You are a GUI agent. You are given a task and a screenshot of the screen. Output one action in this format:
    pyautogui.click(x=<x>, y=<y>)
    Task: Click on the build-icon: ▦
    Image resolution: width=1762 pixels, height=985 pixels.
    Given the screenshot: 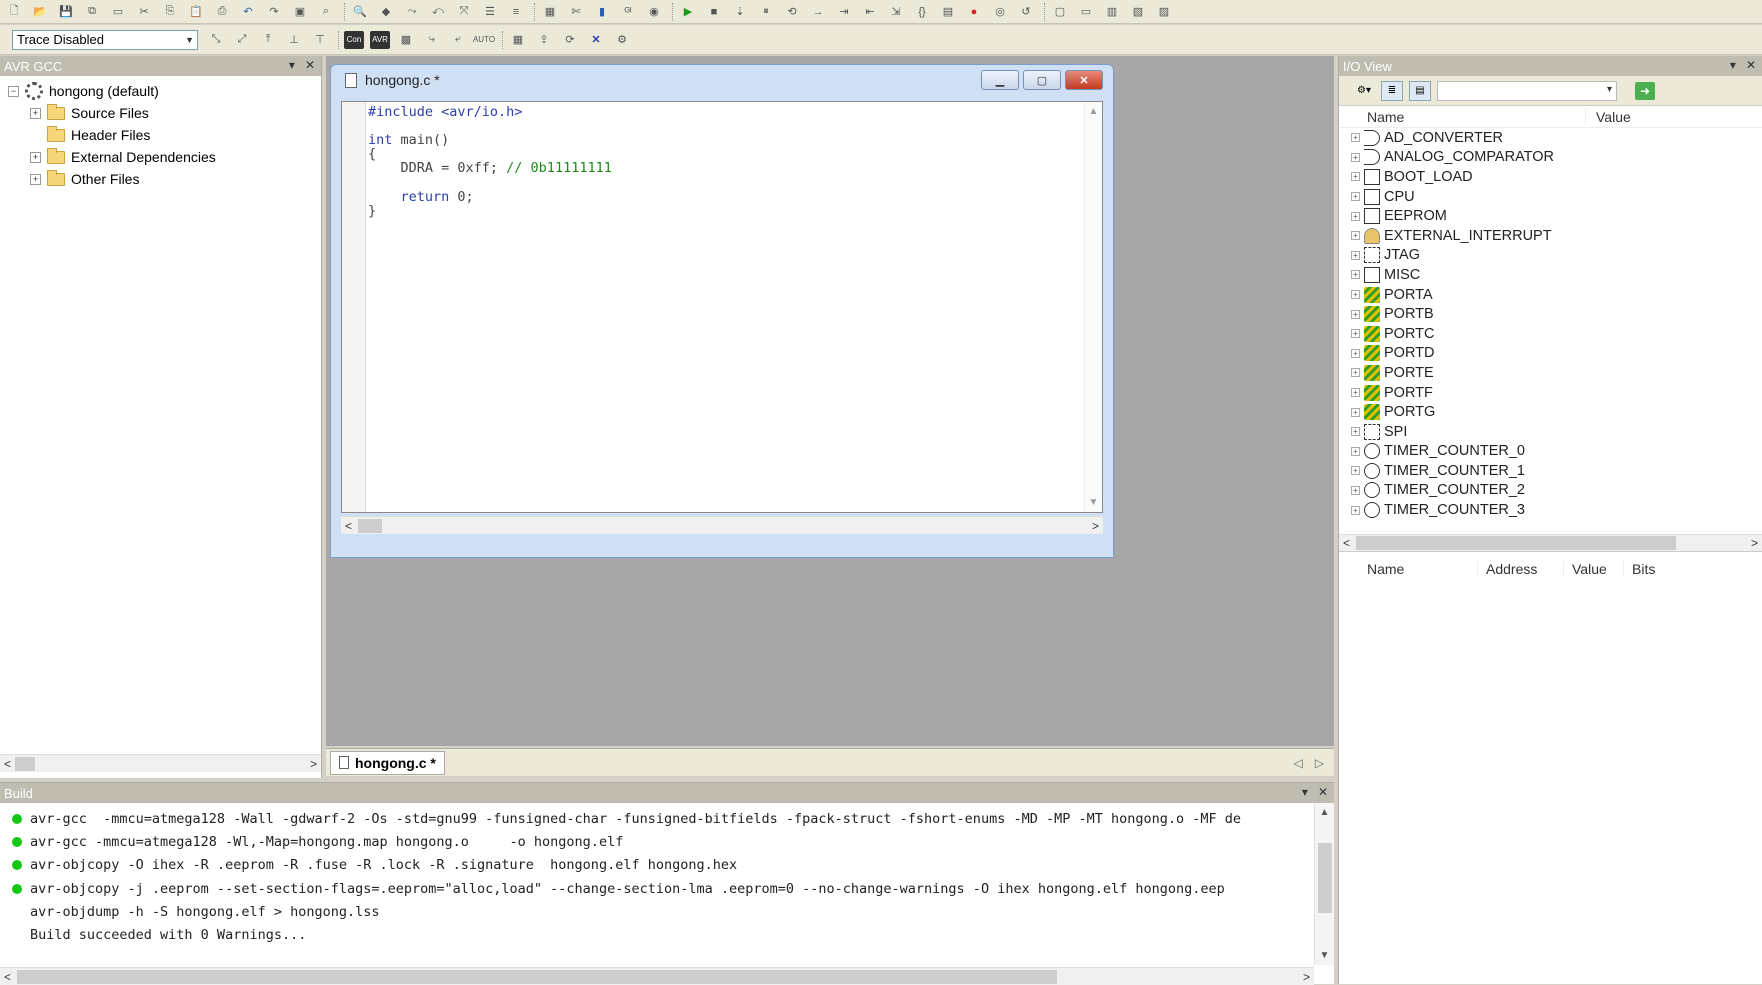 What is the action you would take?
    pyautogui.click(x=550, y=12)
    